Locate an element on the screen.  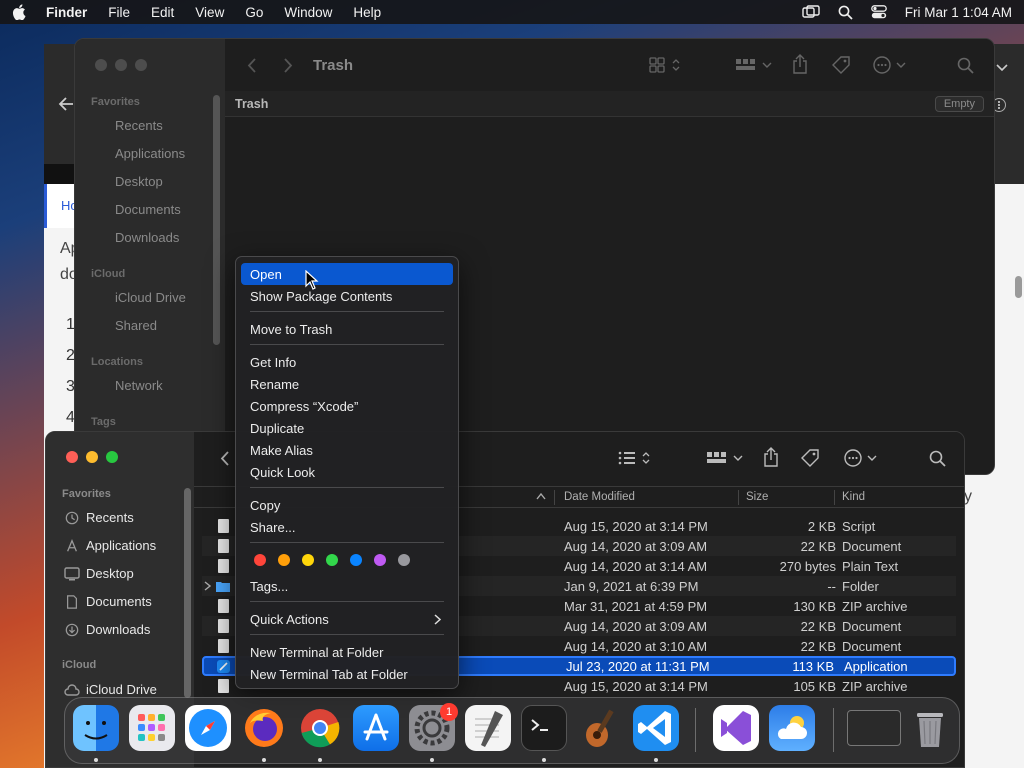
forward-icon is located at coordinates (288, 65).